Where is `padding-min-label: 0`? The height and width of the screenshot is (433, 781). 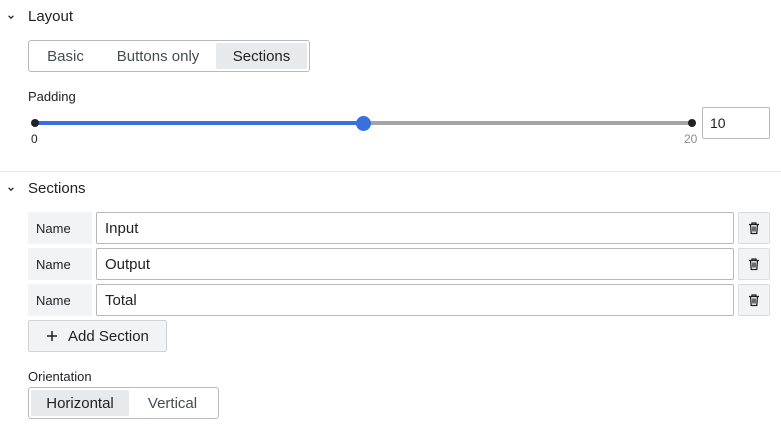 padding-min-label: 0 is located at coordinates (34, 139).